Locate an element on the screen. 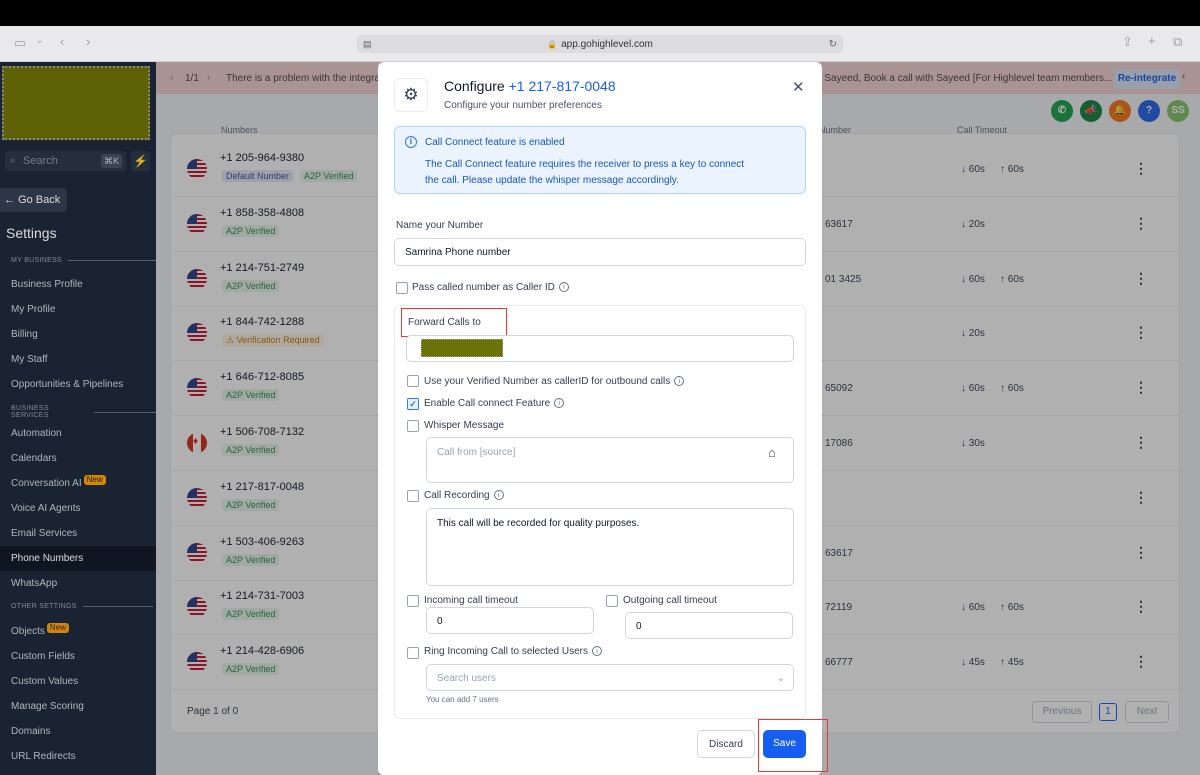 The width and height of the screenshot is (1200, 775). pass-caller-id-checkbox is located at coordinates (402, 288).